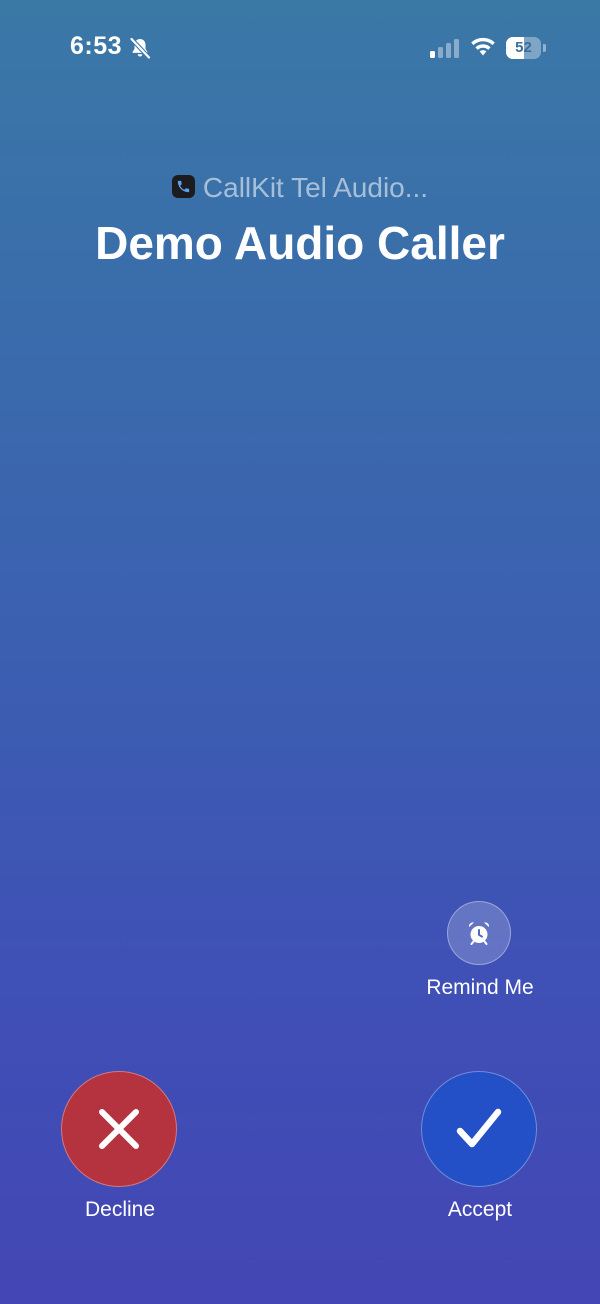 This screenshot has width=600, height=1304. What do you see at coordinates (445, 48) in the screenshot?
I see `signal-icon` at bounding box center [445, 48].